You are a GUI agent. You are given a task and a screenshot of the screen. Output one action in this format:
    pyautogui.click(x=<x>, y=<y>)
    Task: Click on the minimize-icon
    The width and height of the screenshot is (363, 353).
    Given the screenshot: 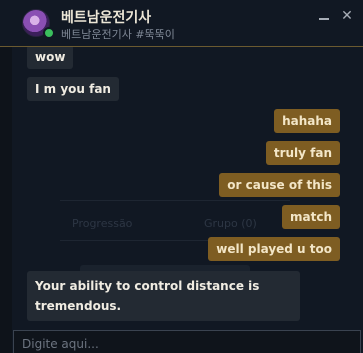 What is the action you would take?
    pyautogui.click(x=324, y=16)
    